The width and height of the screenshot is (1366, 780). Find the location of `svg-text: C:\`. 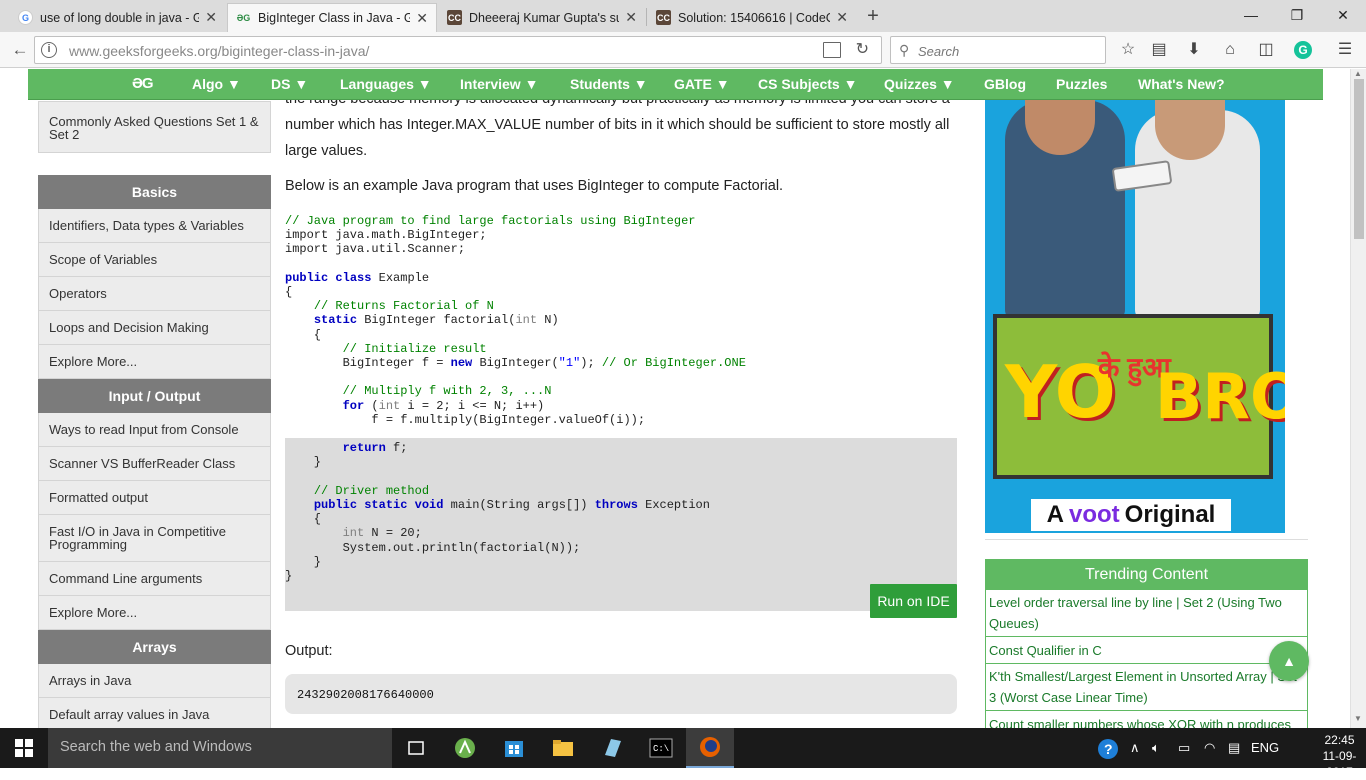

svg-text: C:\ is located at coordinates (661, 749).